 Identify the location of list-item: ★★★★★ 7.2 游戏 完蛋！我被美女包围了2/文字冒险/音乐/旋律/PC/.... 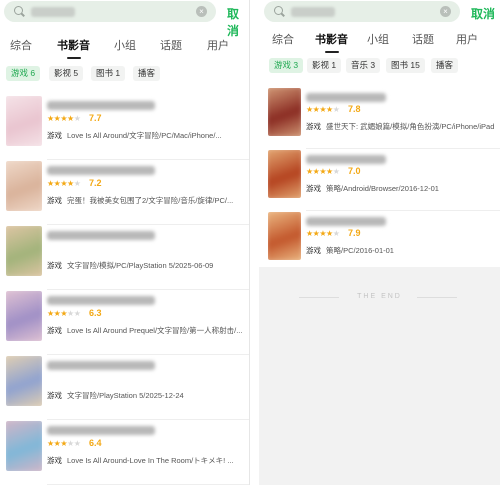
(124, 193).